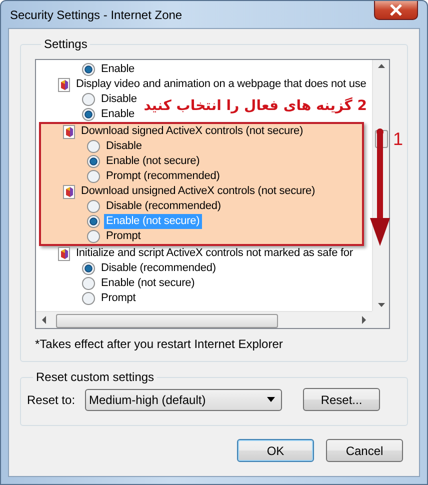 This screenshot has height=485, width=428. I want to click on close-button, so click(396, 10).